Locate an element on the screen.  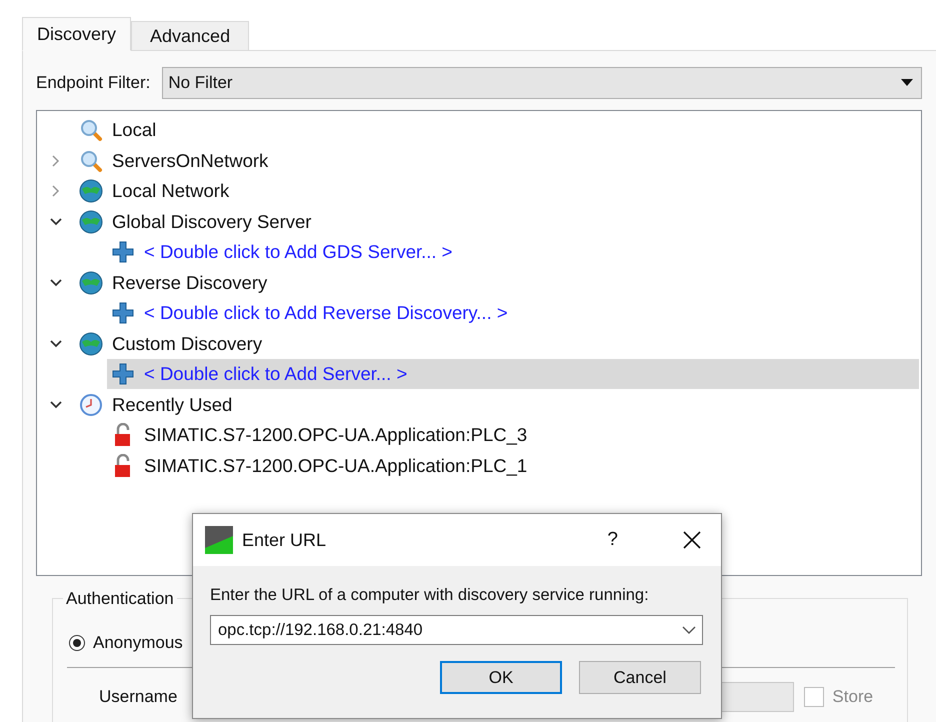
clock-icon is located at coordinates (91, 404).